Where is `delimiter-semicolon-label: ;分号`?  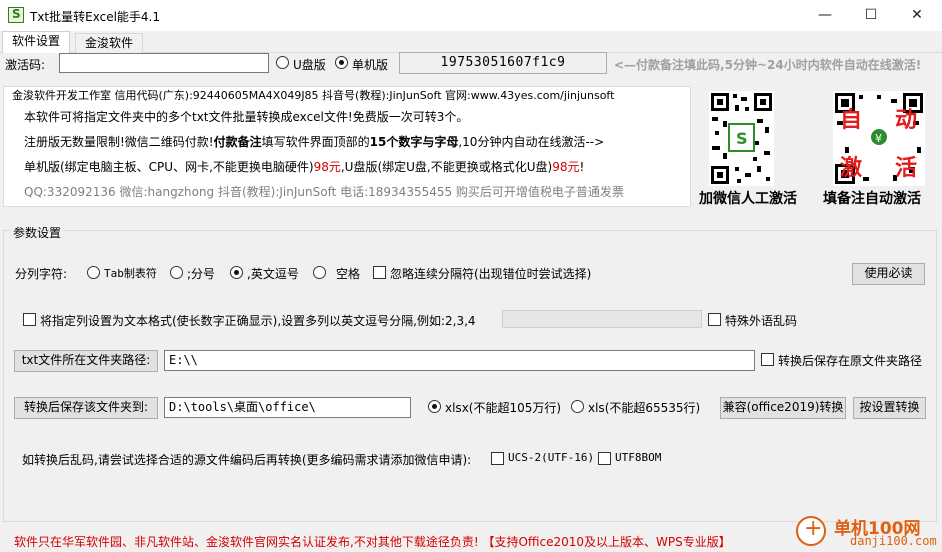
delimiter-semicolon-label: ;分号 is located at coordinates (201, 274).